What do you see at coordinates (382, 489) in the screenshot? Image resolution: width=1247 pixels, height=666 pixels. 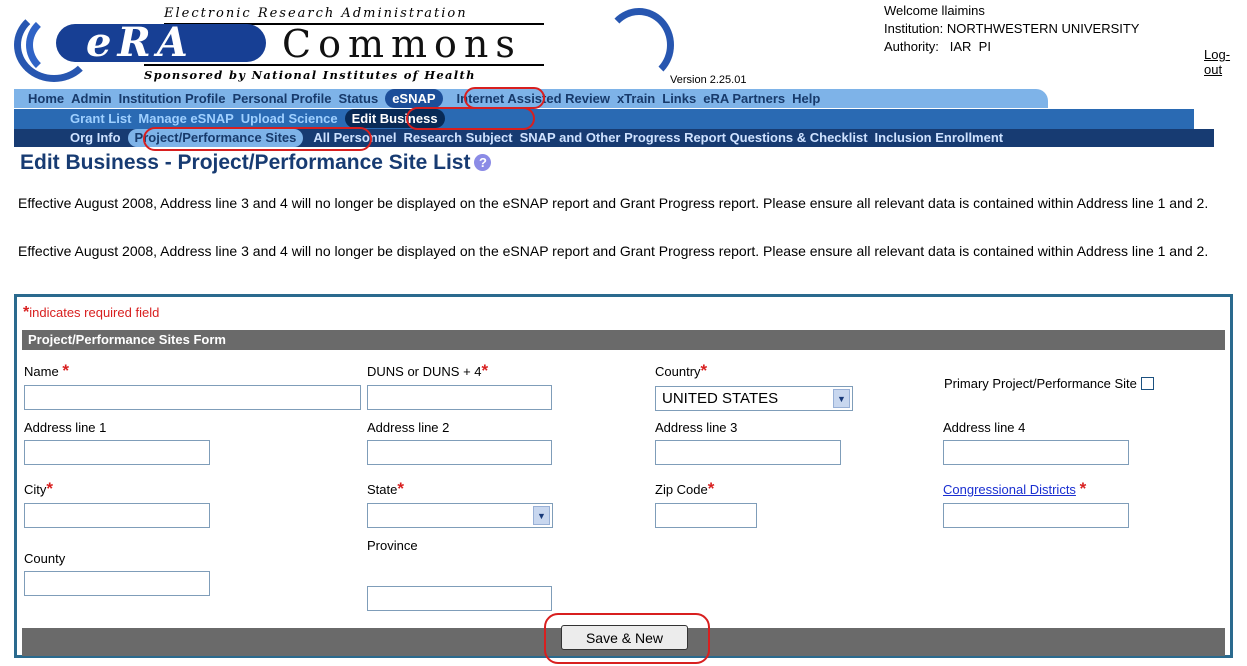 I see `state-label-text: State` at bounding box center [382, 489].